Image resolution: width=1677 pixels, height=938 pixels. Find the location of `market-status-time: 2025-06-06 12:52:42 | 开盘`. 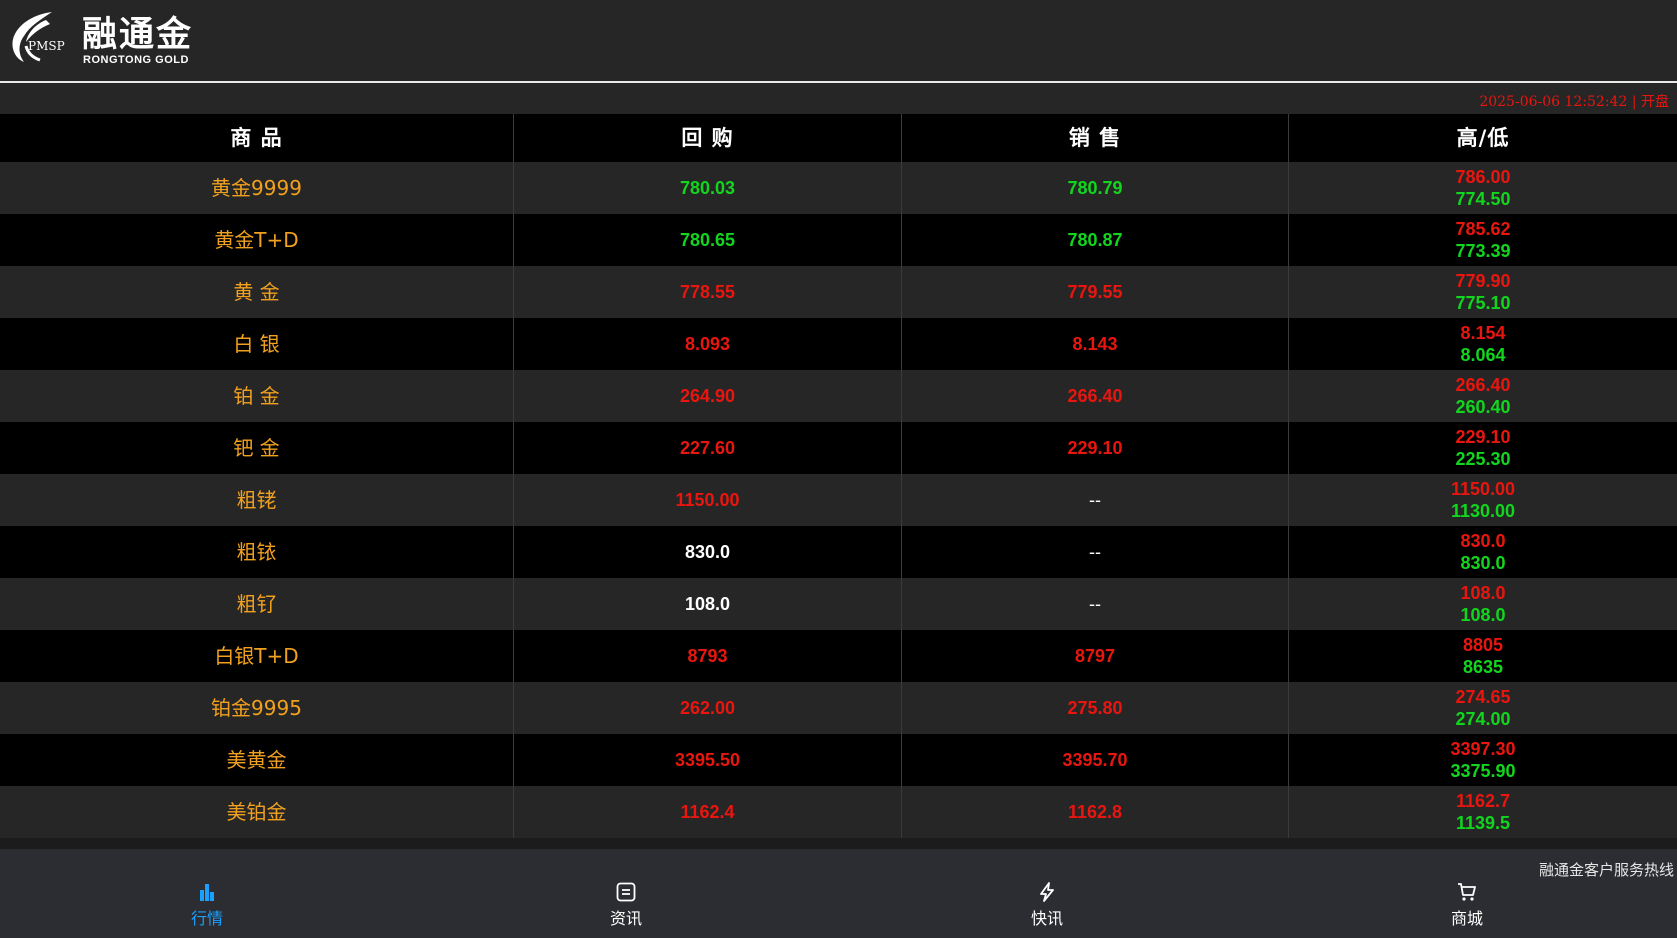

market-status-time: 2025-06-06 12:52:42 | 开盘 is located at coordinates (1574, 102).